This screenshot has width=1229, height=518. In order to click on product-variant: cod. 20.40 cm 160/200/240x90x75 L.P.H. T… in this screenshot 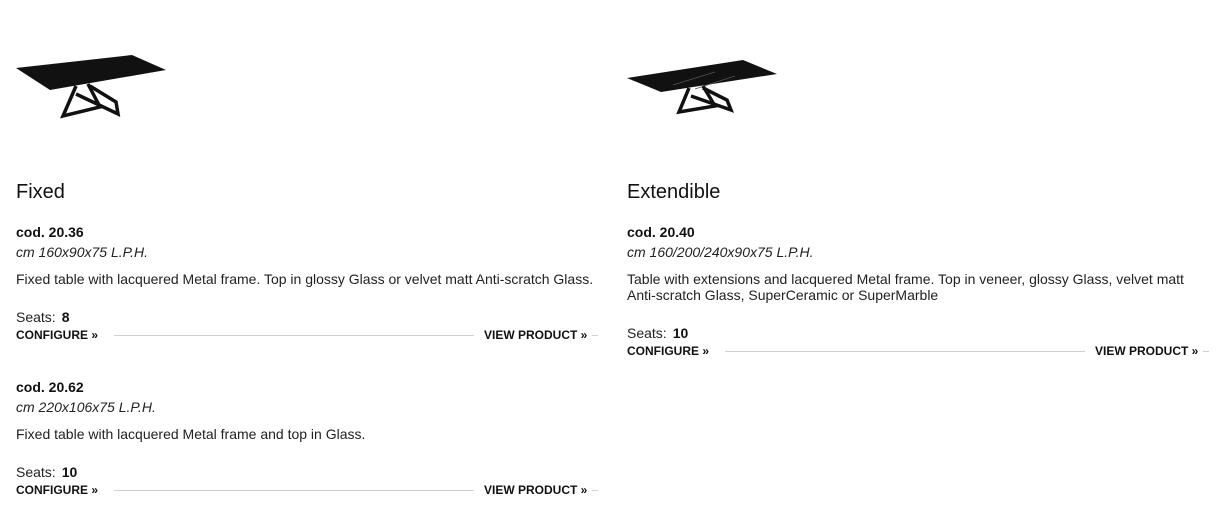, I will do `click(918, 291)`.